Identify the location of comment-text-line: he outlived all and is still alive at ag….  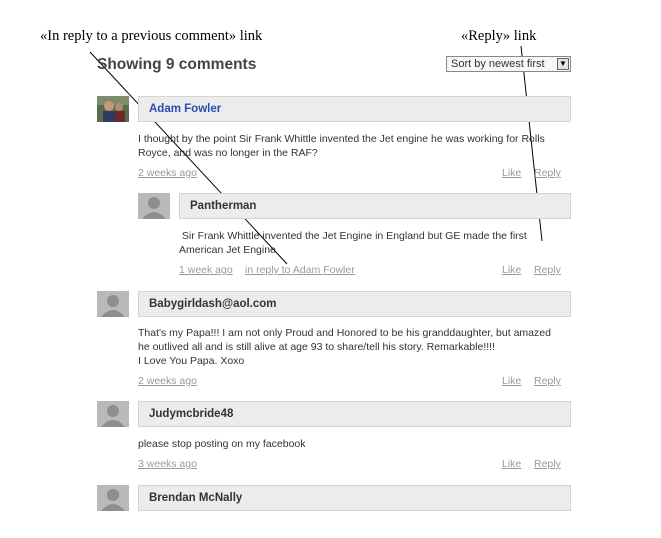
(316, 347).